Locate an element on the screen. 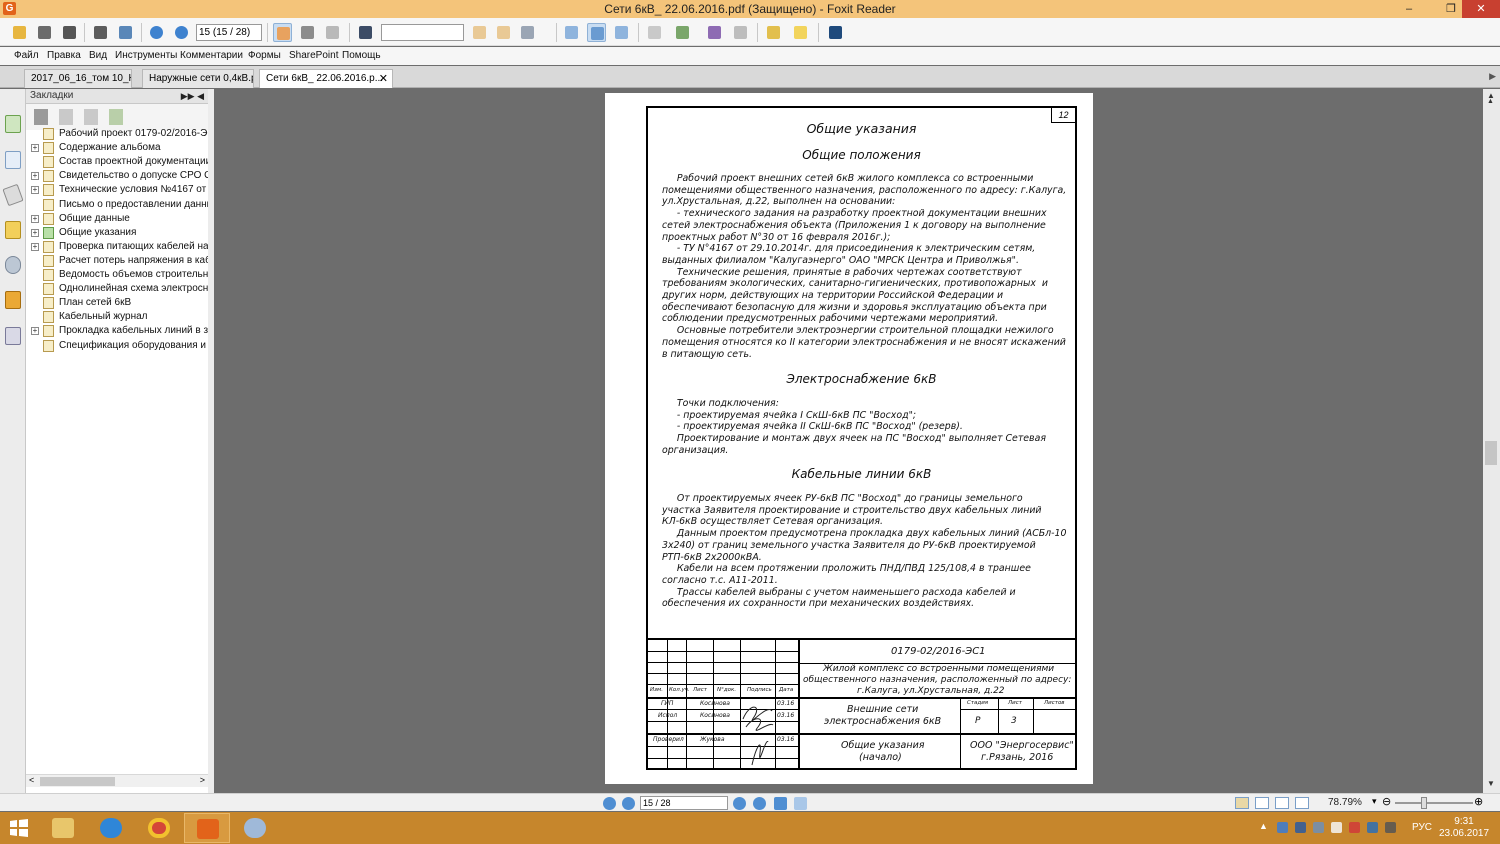  clock: 9:31 23.06.2017 is located at coordinates (1464, 828).